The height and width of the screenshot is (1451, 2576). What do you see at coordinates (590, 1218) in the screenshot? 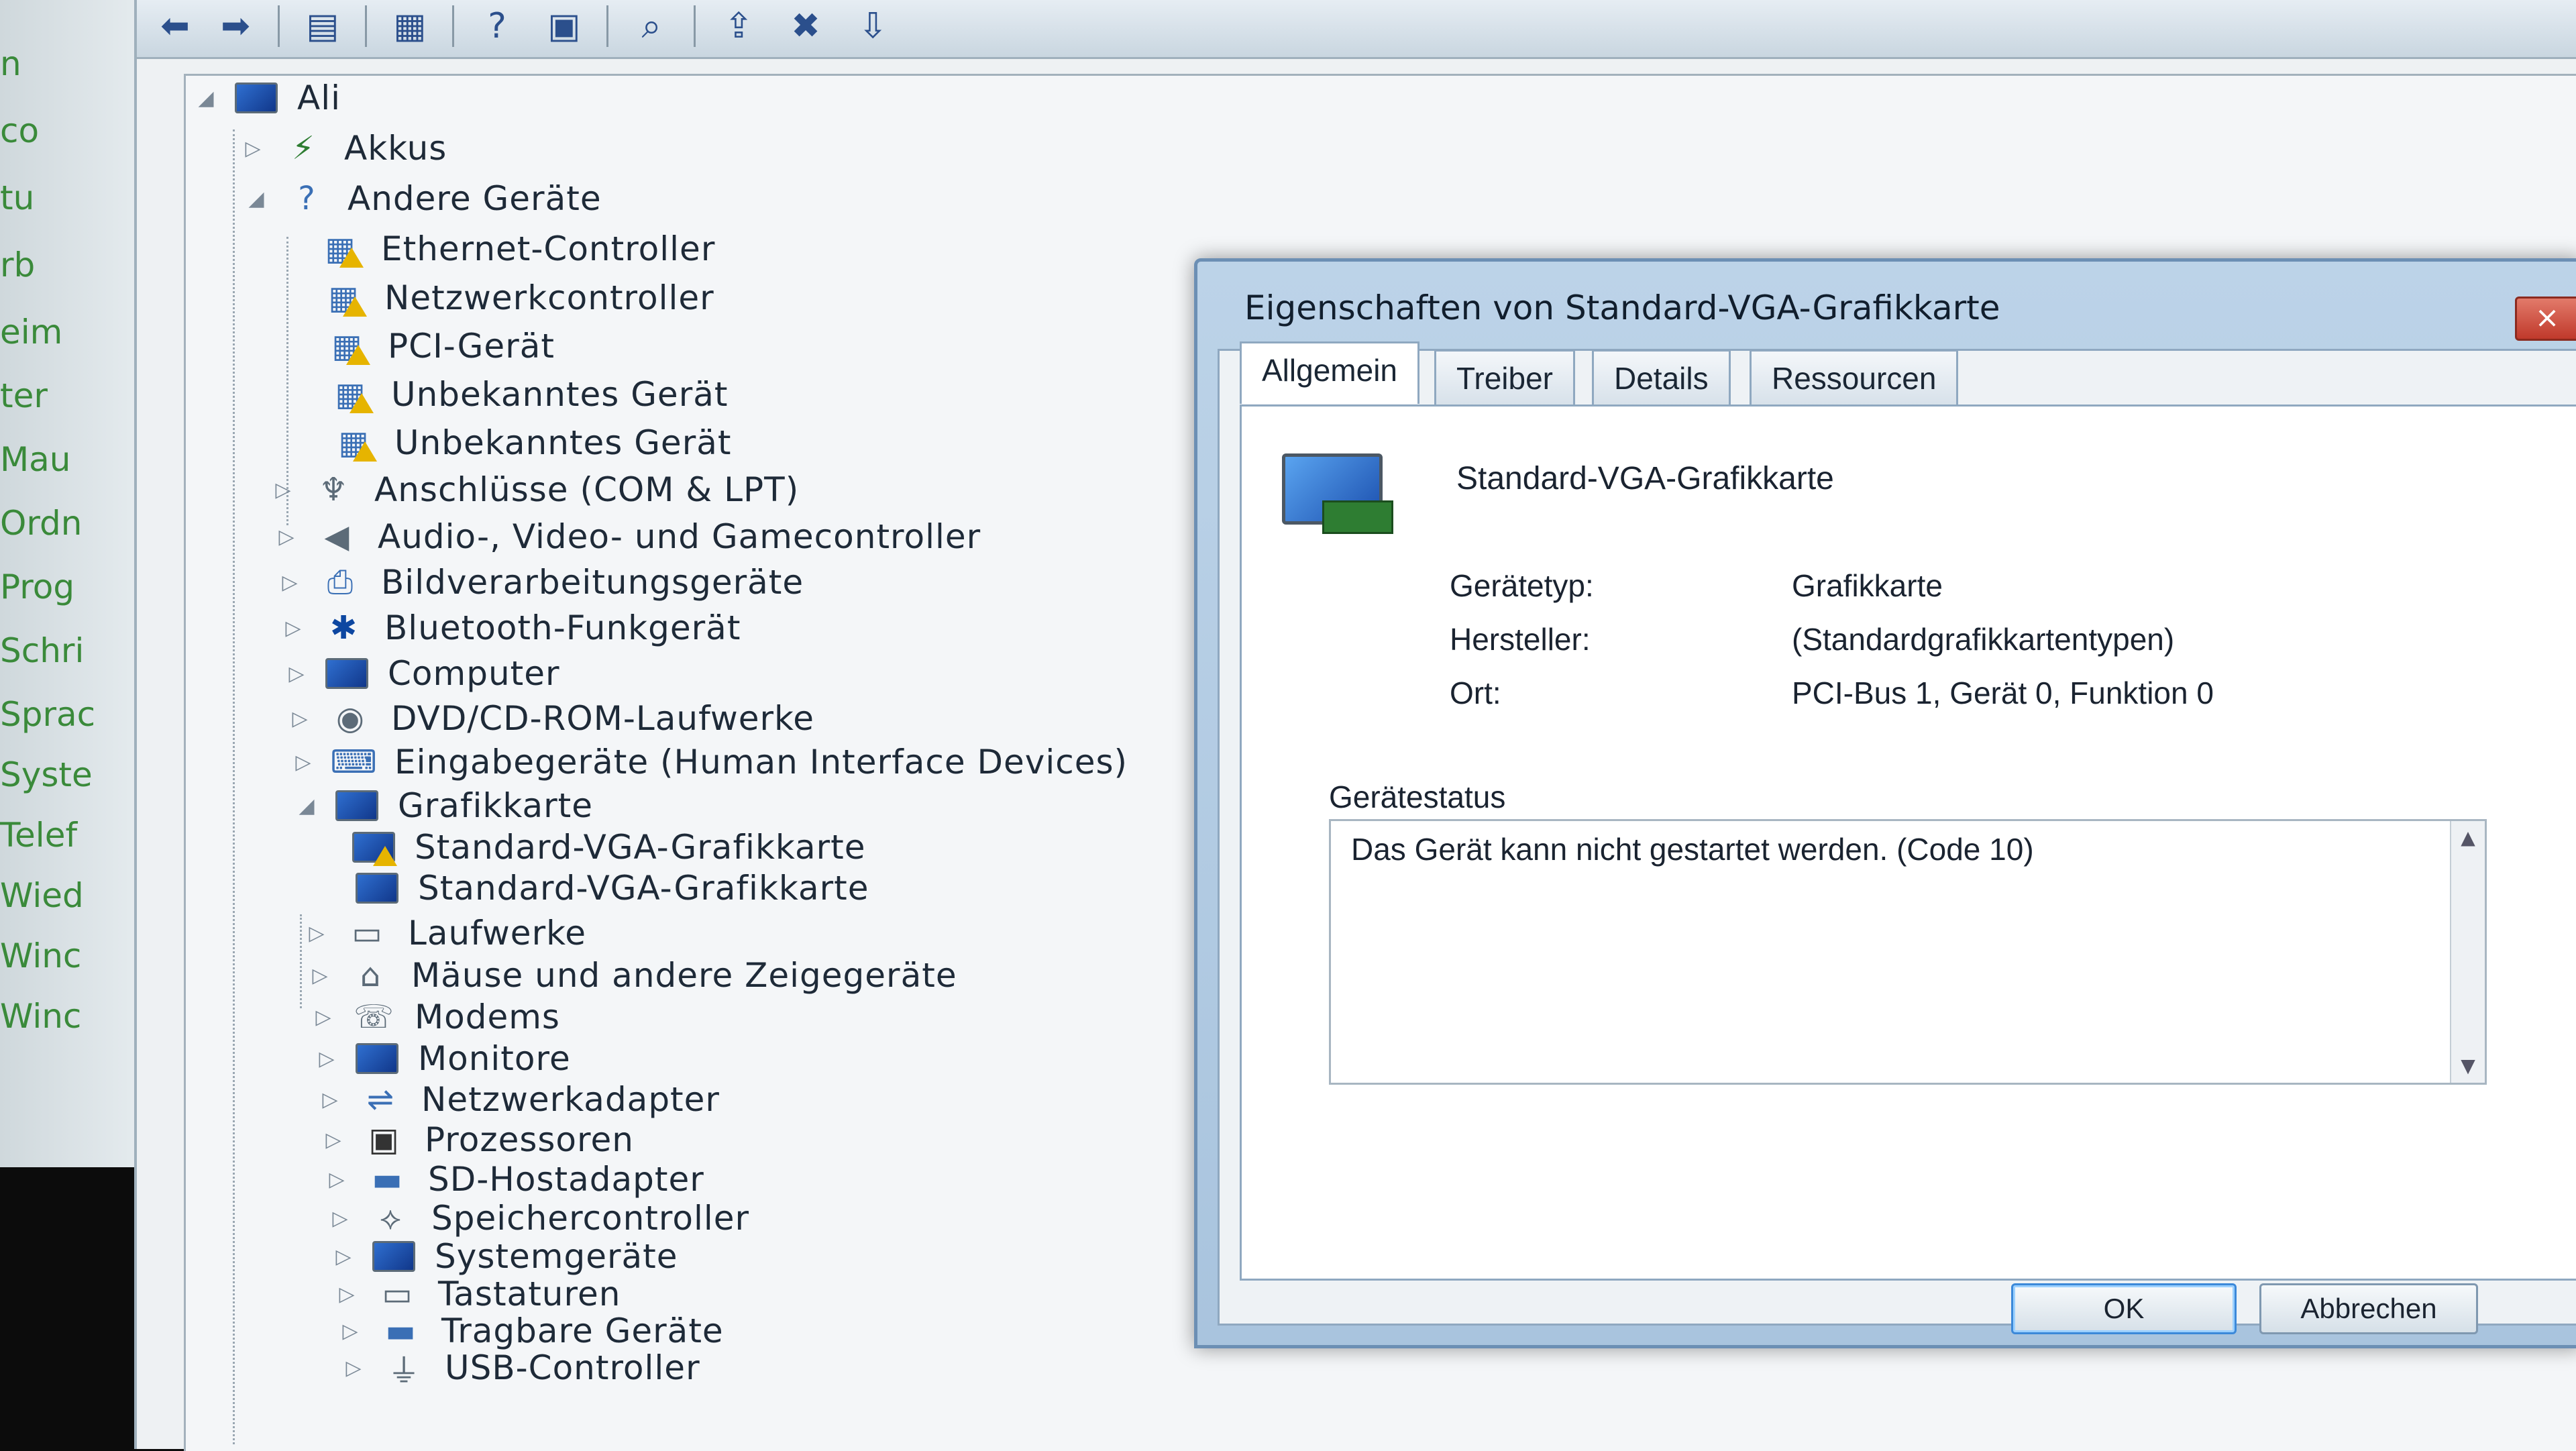
I see `tree-node-label: Speichercontroller` at bounding box center [590, 1218].